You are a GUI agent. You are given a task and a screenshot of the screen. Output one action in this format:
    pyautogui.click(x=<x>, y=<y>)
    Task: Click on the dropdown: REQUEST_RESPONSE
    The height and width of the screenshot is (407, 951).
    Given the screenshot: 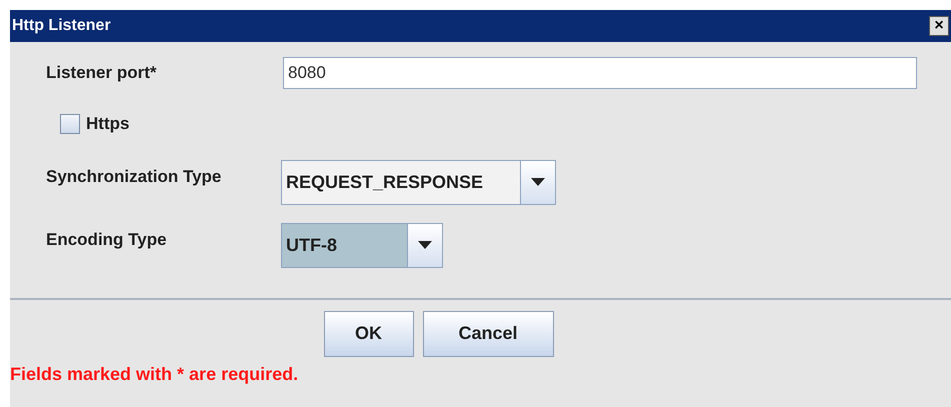 What is the action you would take?
    pyautogui.click(x=418, y=182)
    